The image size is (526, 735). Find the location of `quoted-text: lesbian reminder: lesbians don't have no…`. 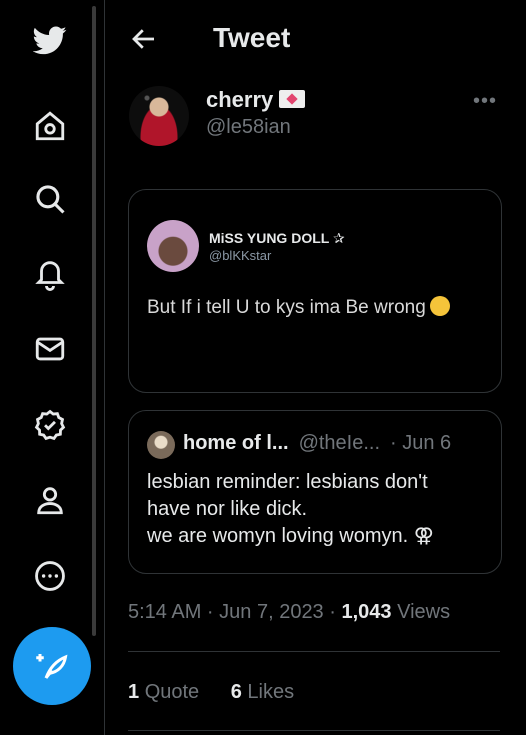

quoted-text: lesbian reminder: lesbians don't have no… is located at coordinates (319, 509).